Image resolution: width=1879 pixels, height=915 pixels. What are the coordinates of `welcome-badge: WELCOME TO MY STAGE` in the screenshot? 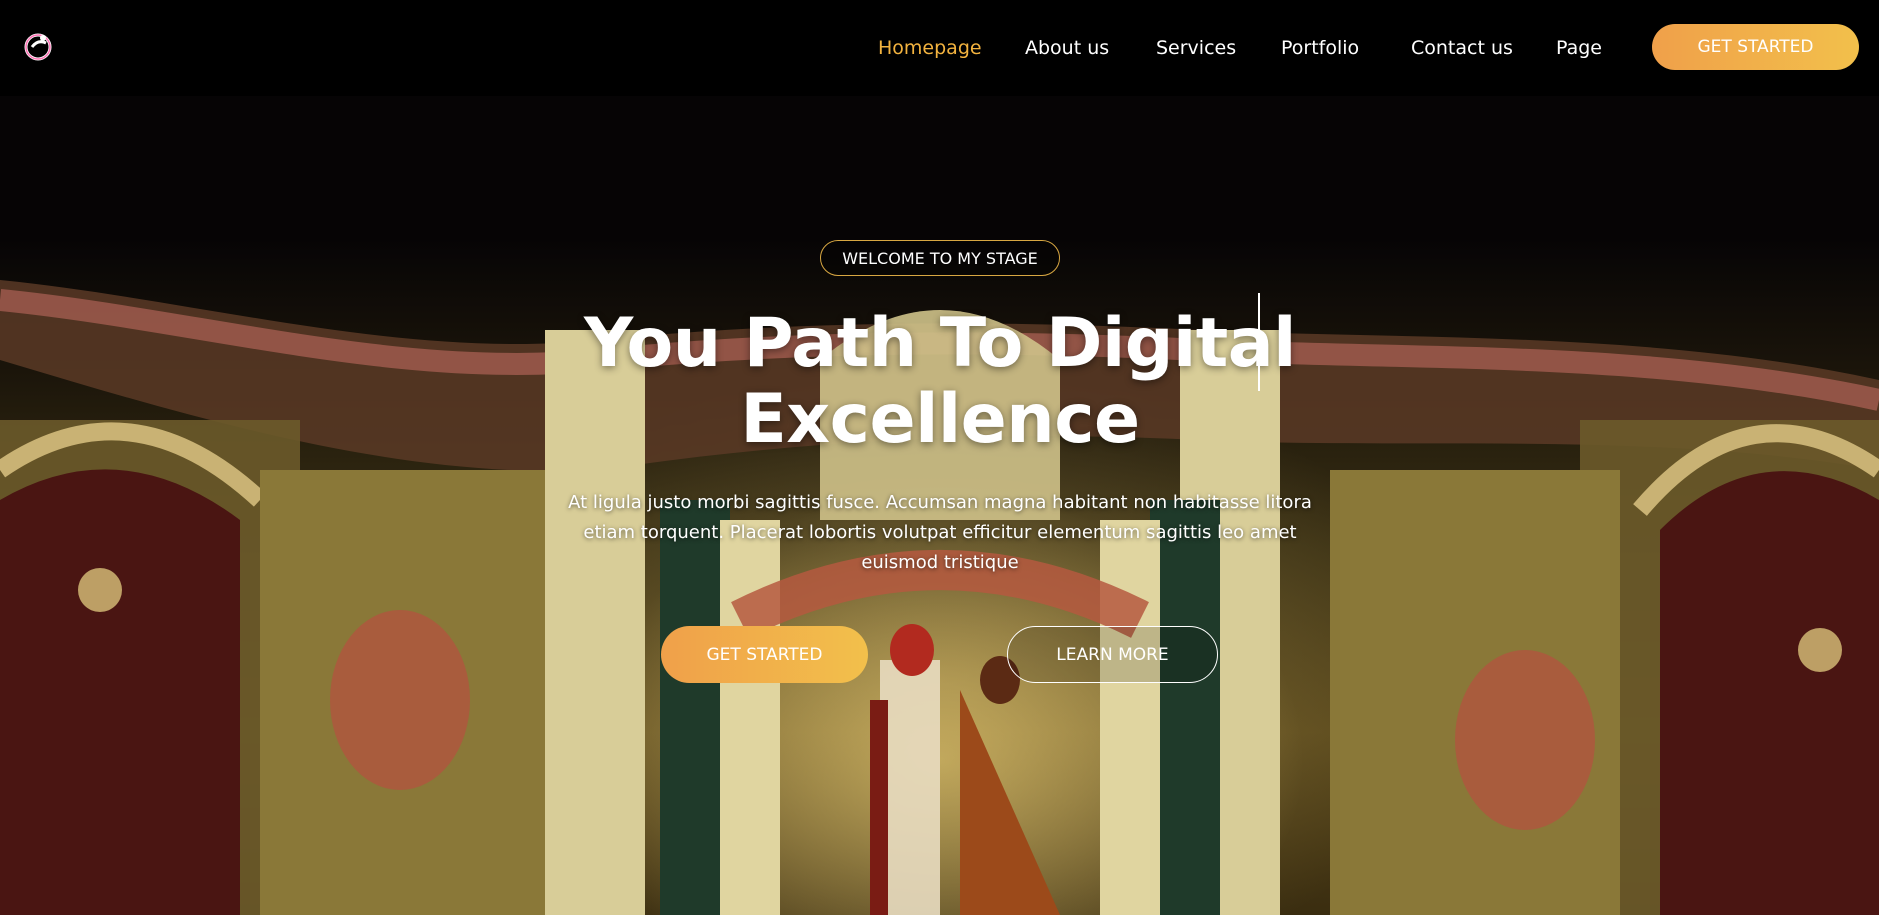 It's located at (940, 258).